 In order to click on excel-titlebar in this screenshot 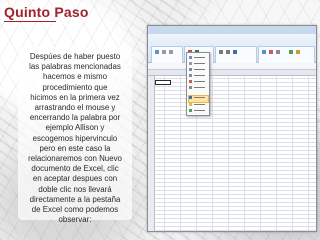, I will do `click(232, 30)`.